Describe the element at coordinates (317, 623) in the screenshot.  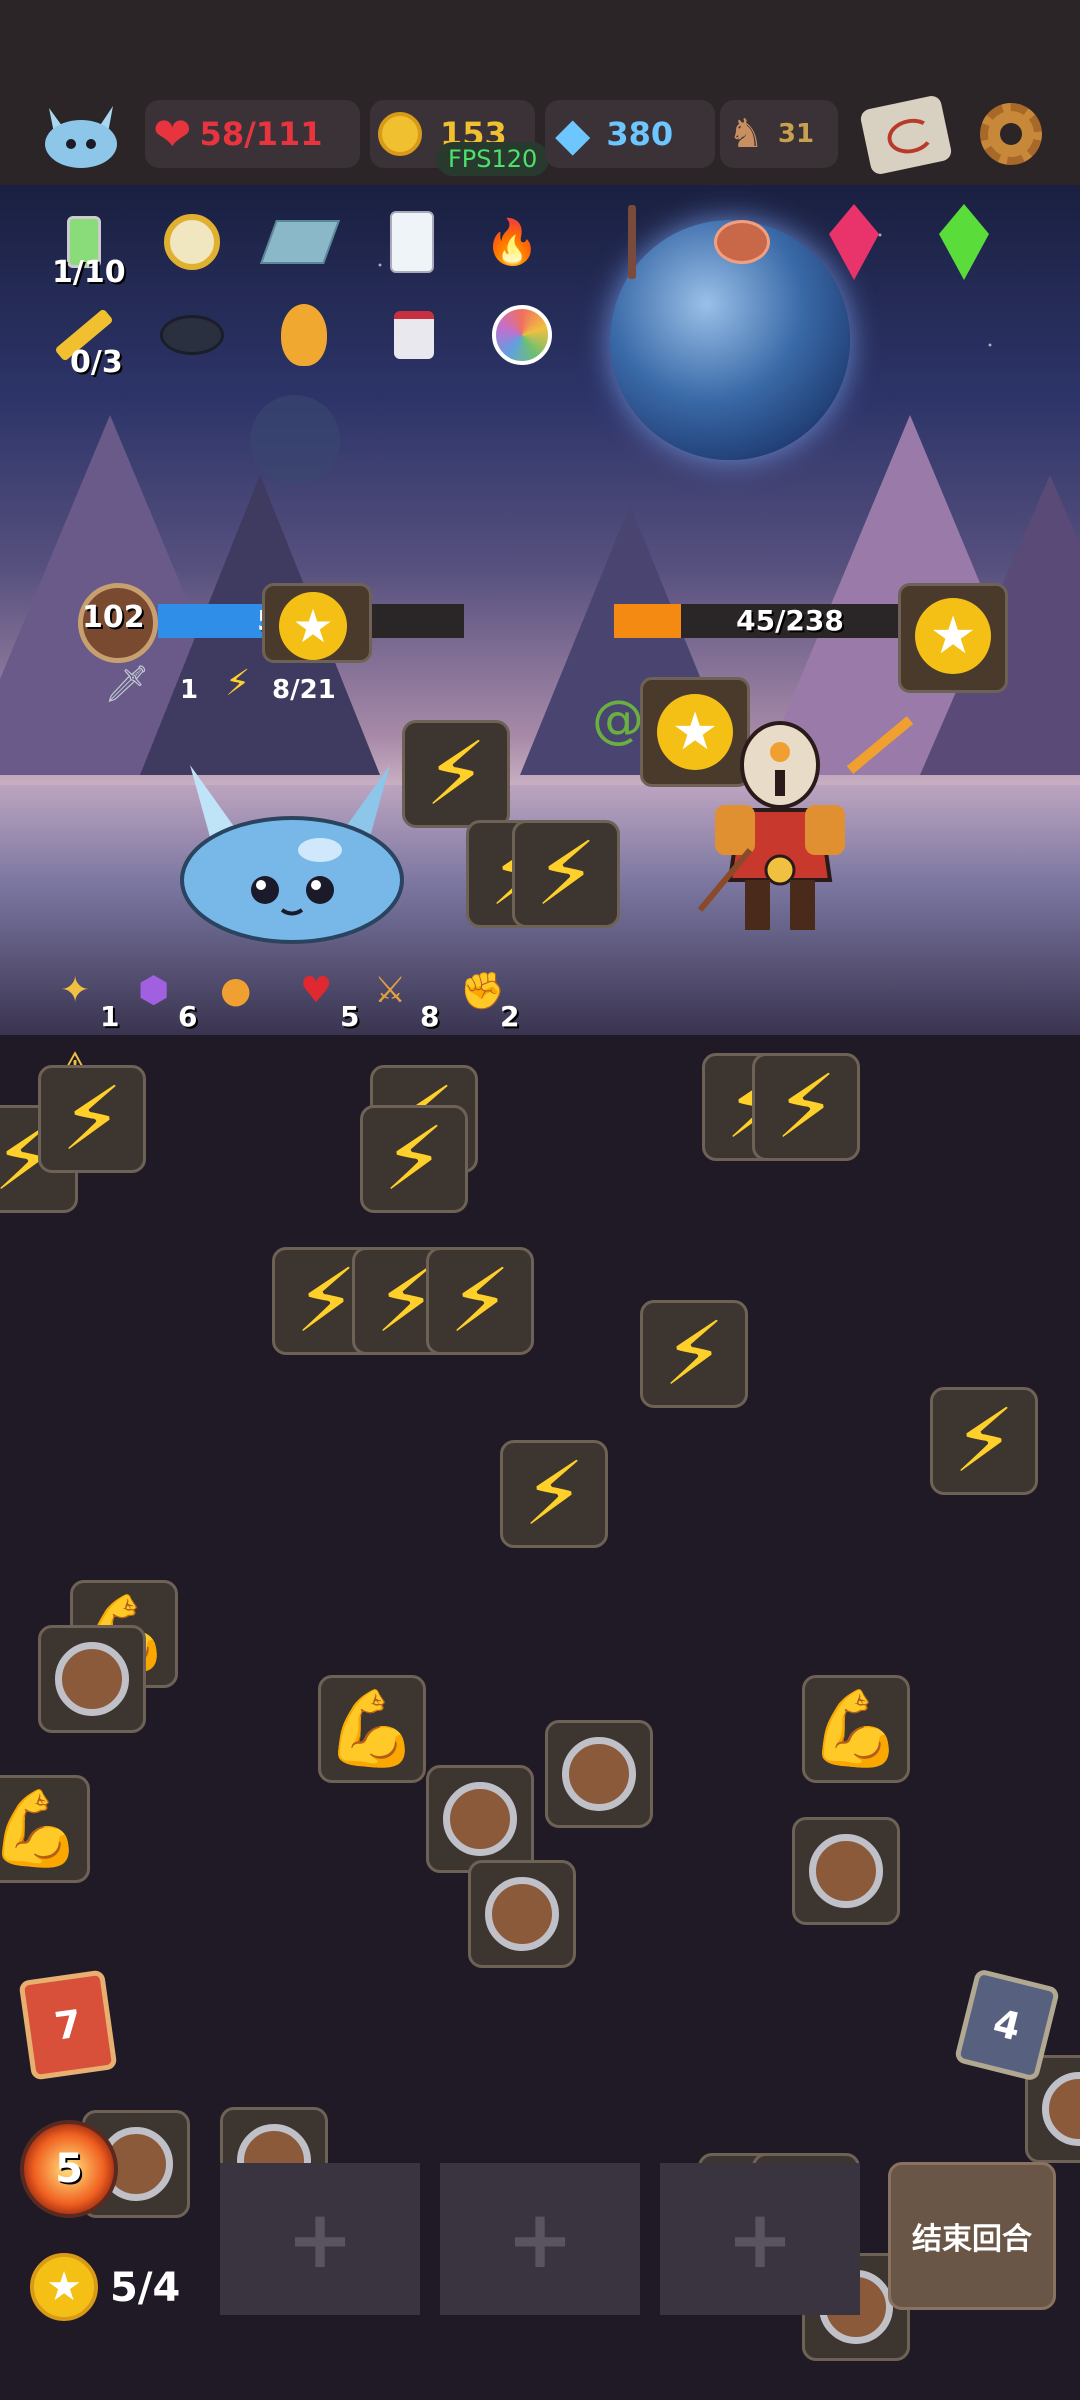
I see `player-star-badge: ★` at that location.